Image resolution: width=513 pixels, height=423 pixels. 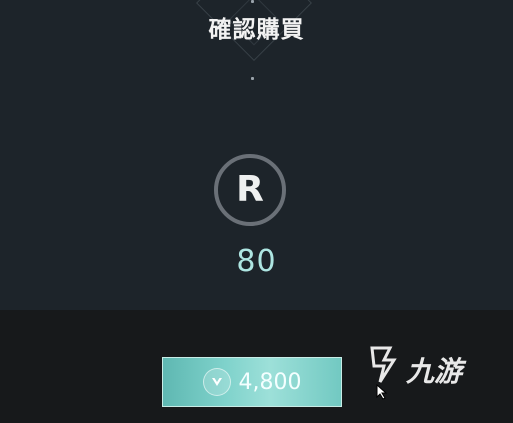 I want to click on watermark-text: 九游, so click(x=434, y=371).